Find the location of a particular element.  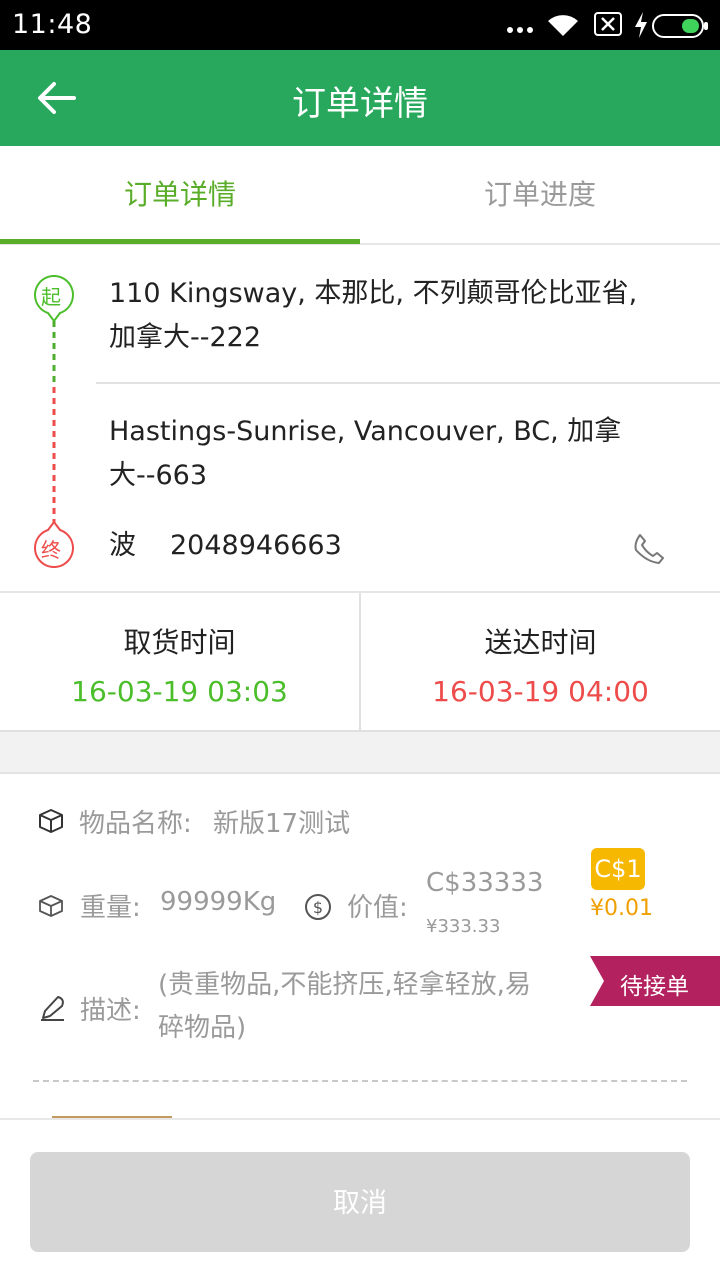

delivery-time-value: 16-03-19 04:00 is located at coordinates (540, 691).